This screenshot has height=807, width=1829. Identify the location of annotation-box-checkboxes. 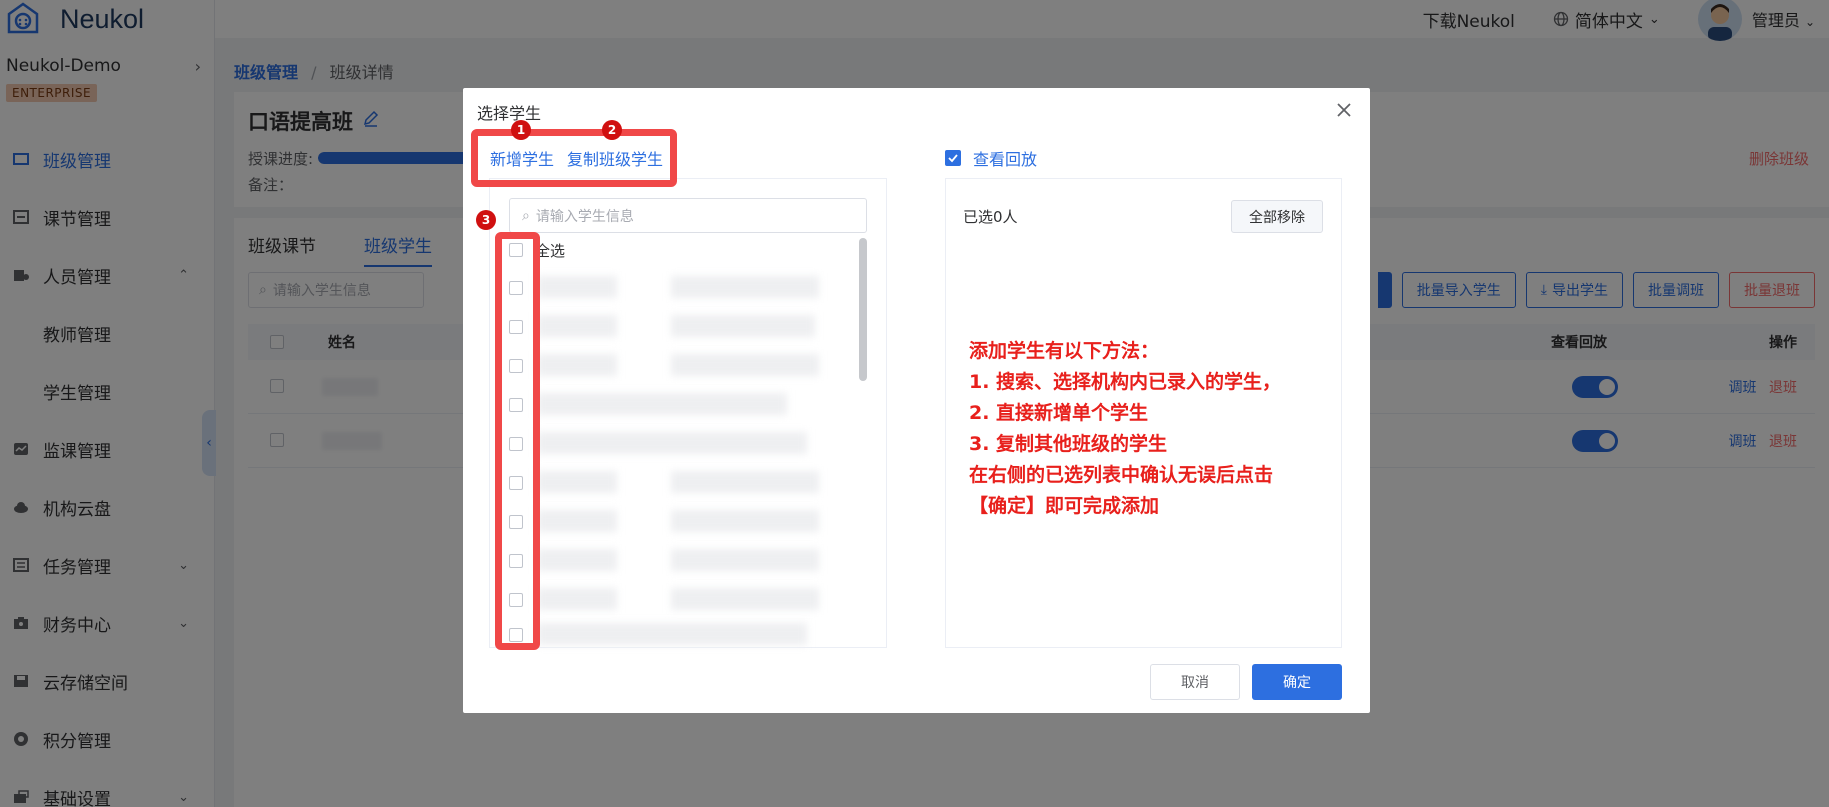
(517, 441).